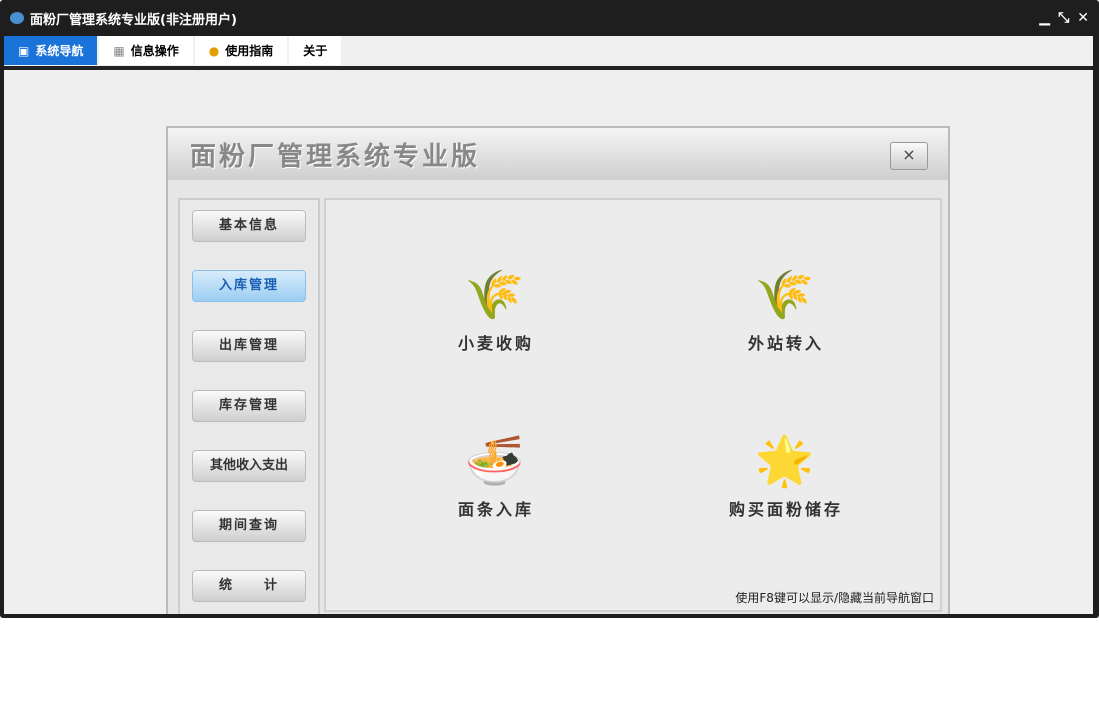  Describe the element at coordinates (495, 509) in the screenshot. I see `item-label: 面条入库` at that location.